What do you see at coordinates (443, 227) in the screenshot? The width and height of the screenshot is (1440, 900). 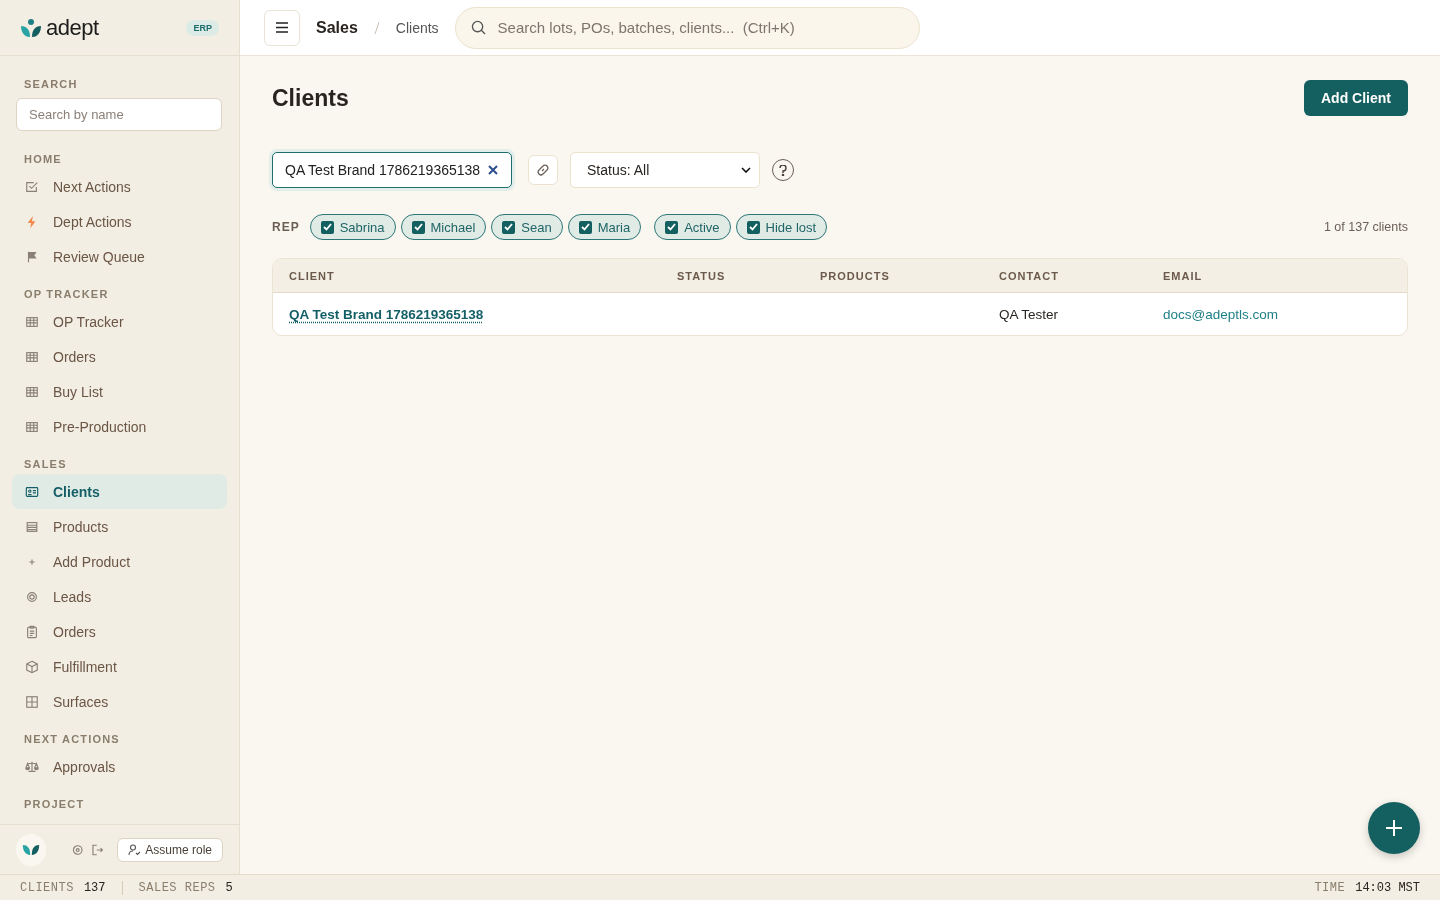 I see `filter-chip: Michael` at bounding box center [443, 227].